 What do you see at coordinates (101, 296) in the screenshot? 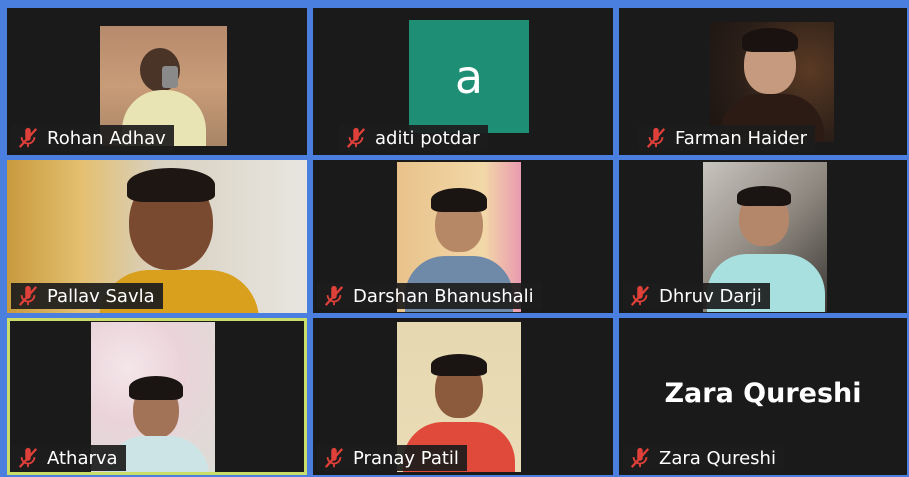
I see `participant-name: Pallav Savla` at bounding box center [101, 296].